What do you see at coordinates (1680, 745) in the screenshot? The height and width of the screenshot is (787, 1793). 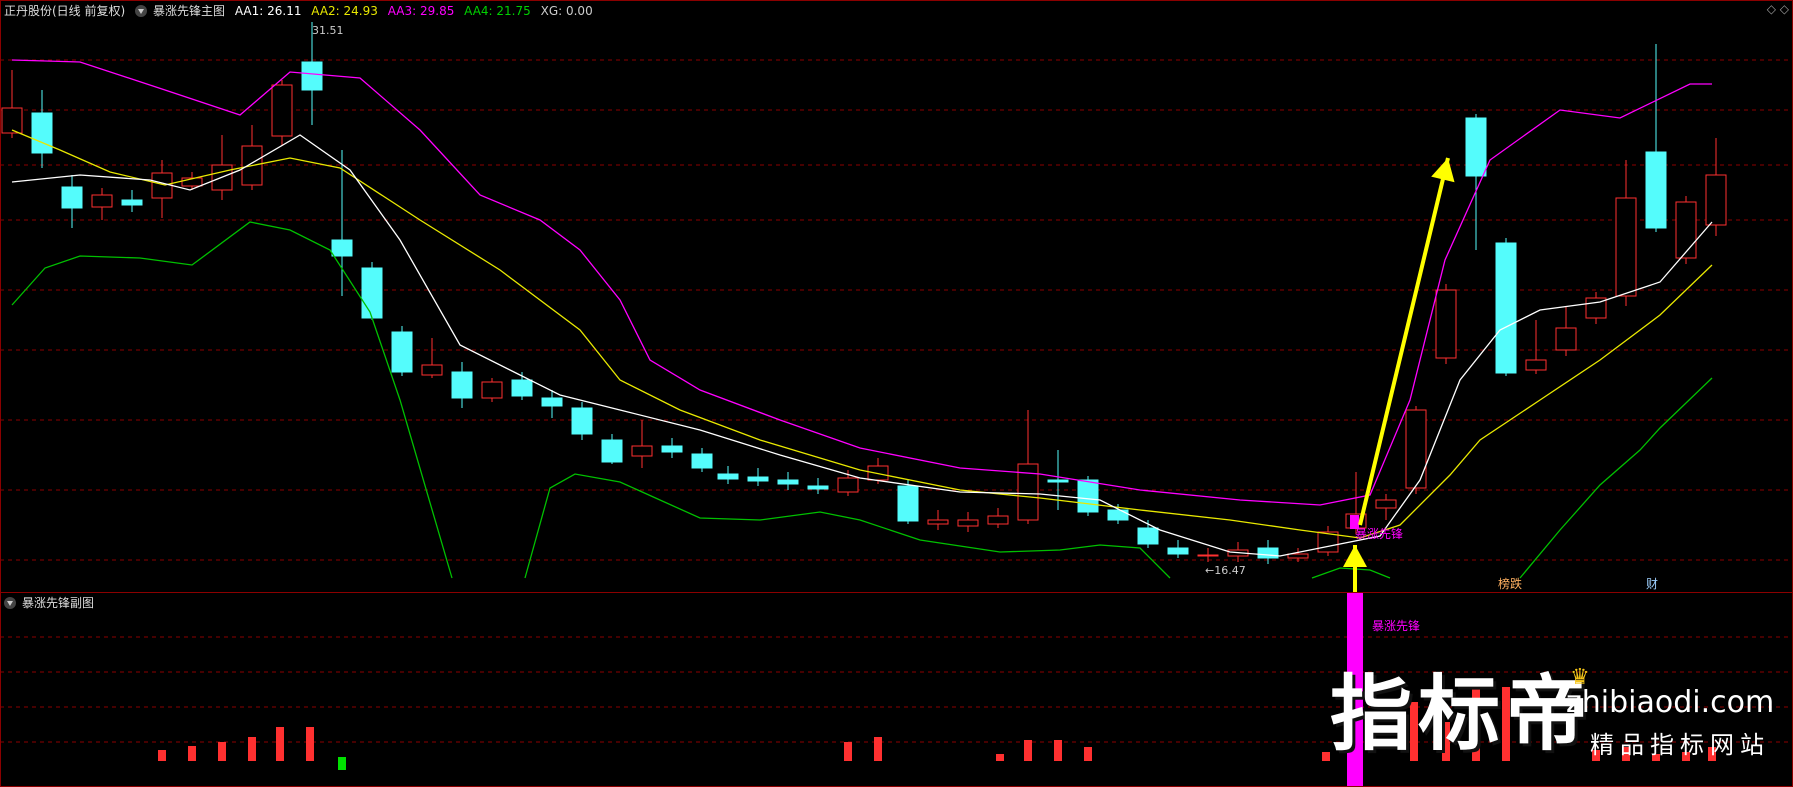 I see `watermark-slogan: 精品指标网站` at bounding box center [1680, 745].